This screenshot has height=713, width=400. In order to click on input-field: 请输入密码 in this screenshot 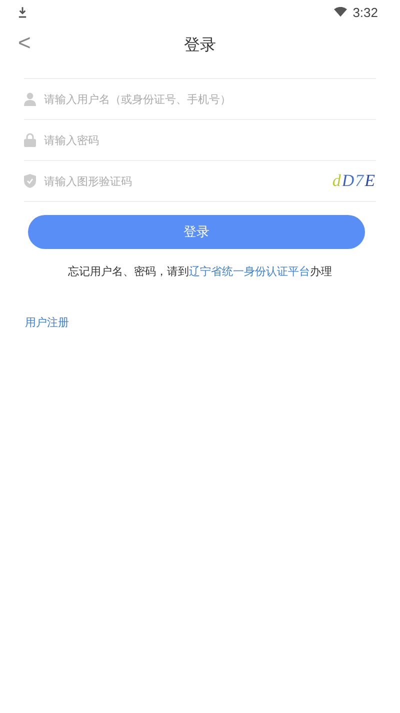, I will do `click(210, 140)`.